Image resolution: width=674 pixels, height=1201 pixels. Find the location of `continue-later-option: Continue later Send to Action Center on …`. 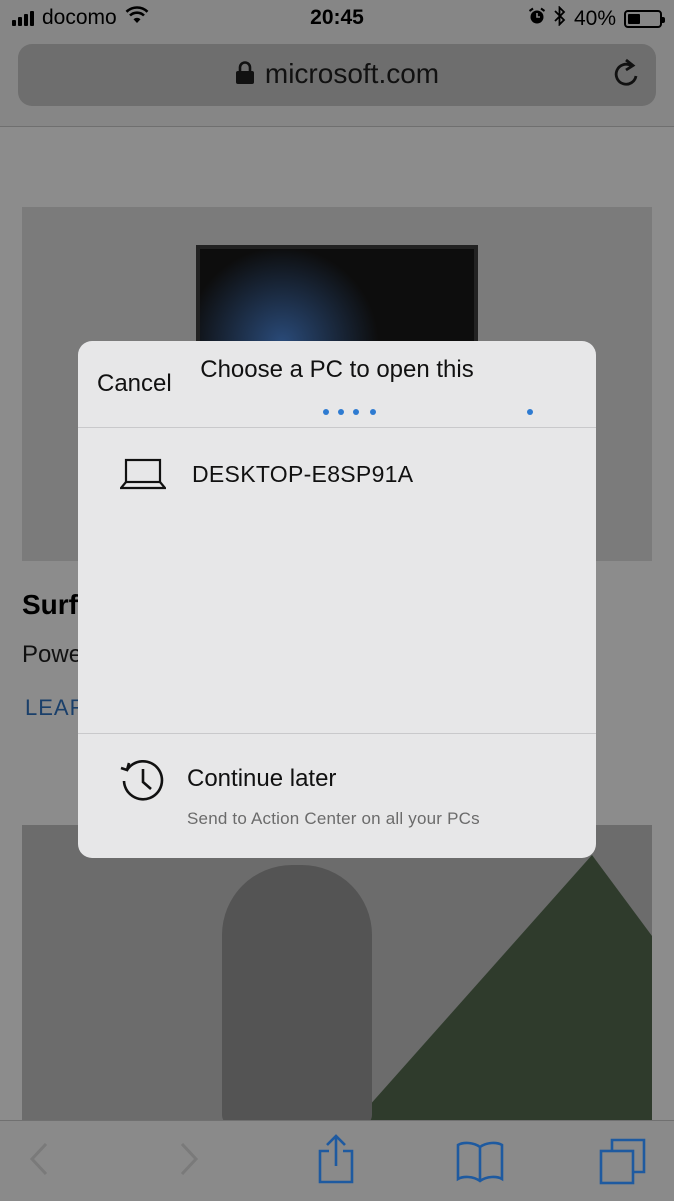

continue-later-option: Continue later Send to Action Center on … is located at coordinates (337, 796).